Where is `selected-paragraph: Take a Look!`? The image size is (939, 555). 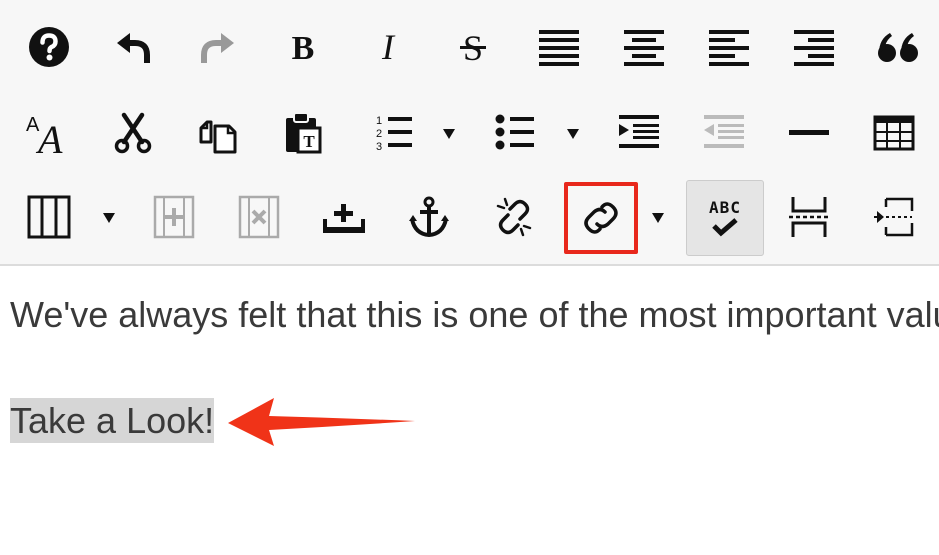 selected-paragraph: Take a Look! is located at coordinates (112, 420).